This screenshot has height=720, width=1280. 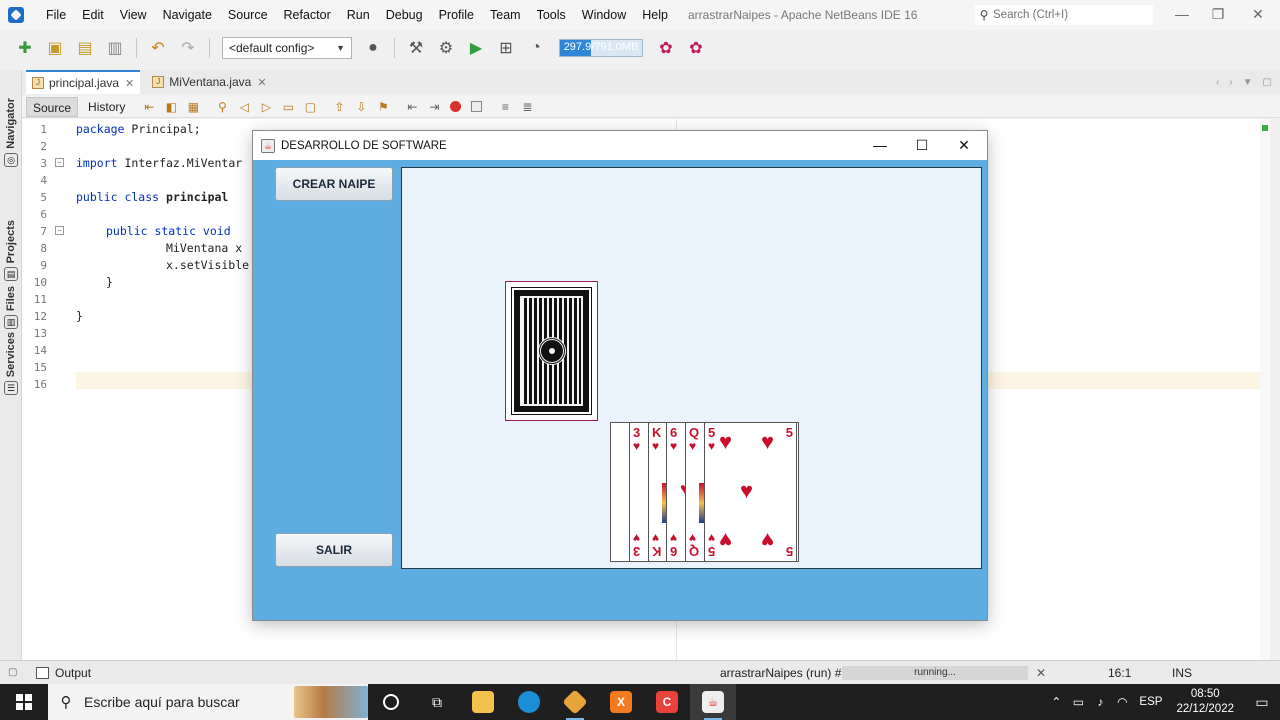 I want to click on menu-view: View, so click(x=133, y=15).